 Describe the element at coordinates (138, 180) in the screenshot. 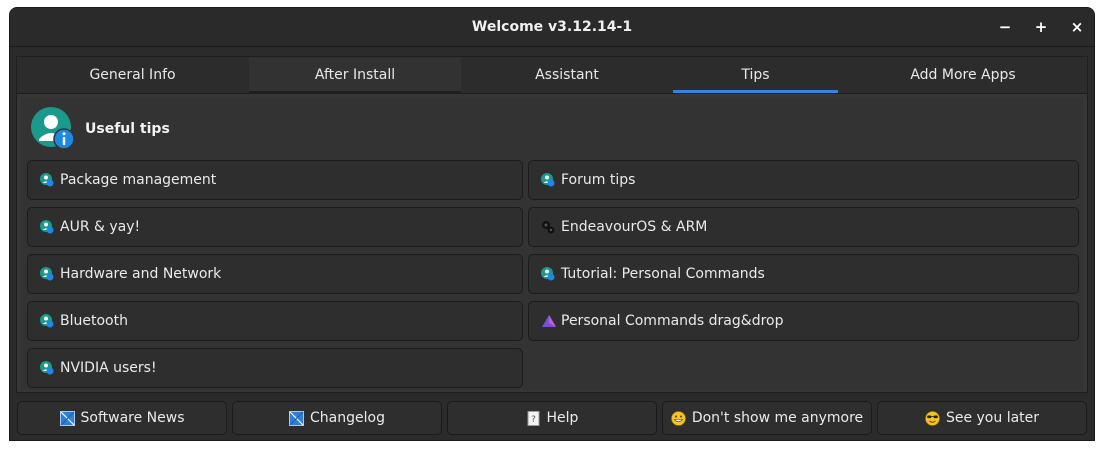

I see `tip-label: Package management` at that location.